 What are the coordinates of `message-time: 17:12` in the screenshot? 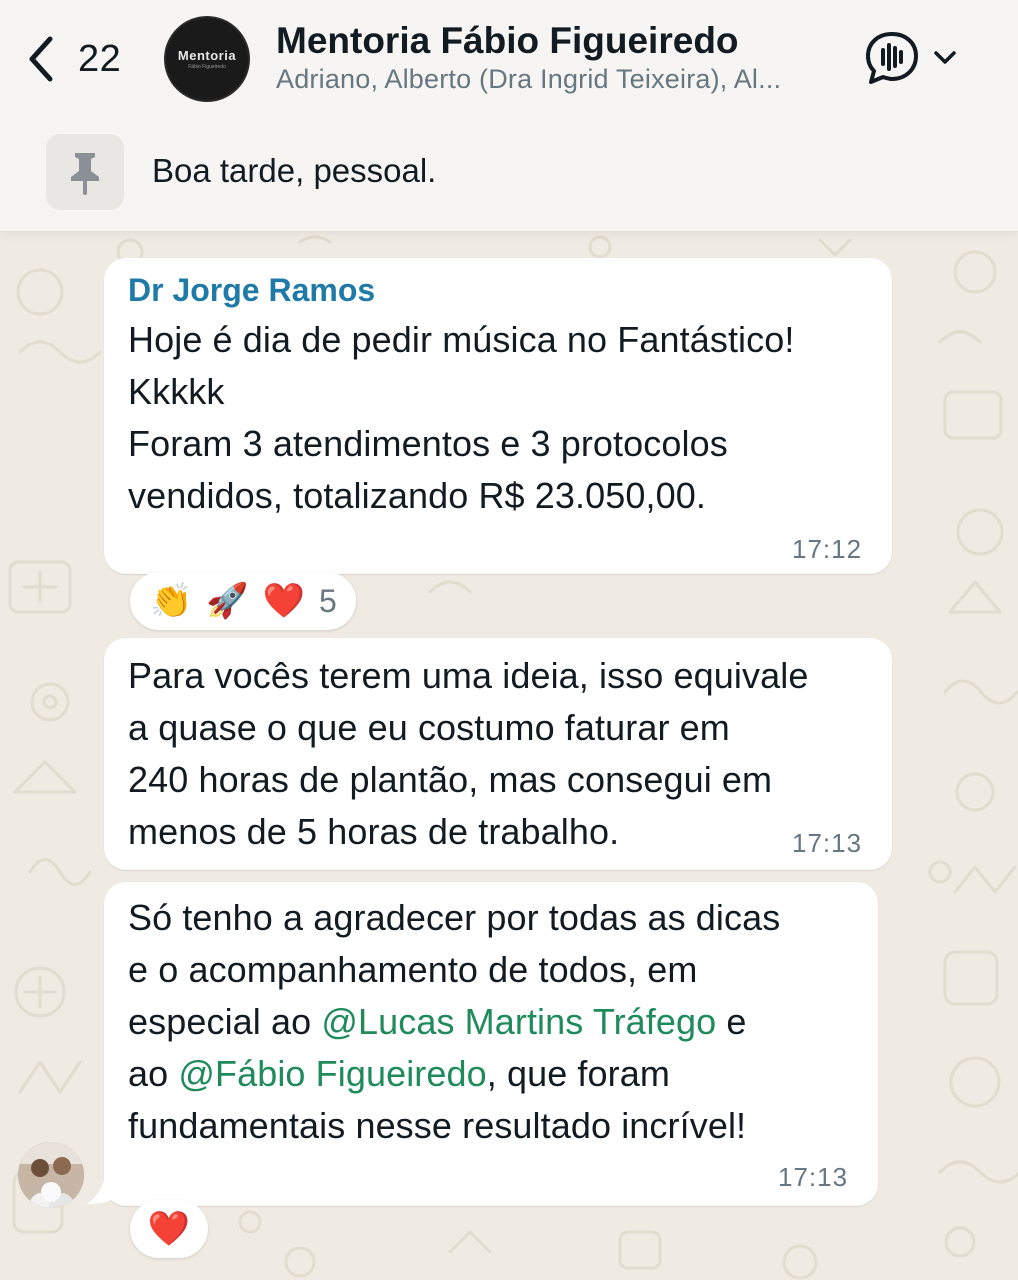 It's located at (827, 549).